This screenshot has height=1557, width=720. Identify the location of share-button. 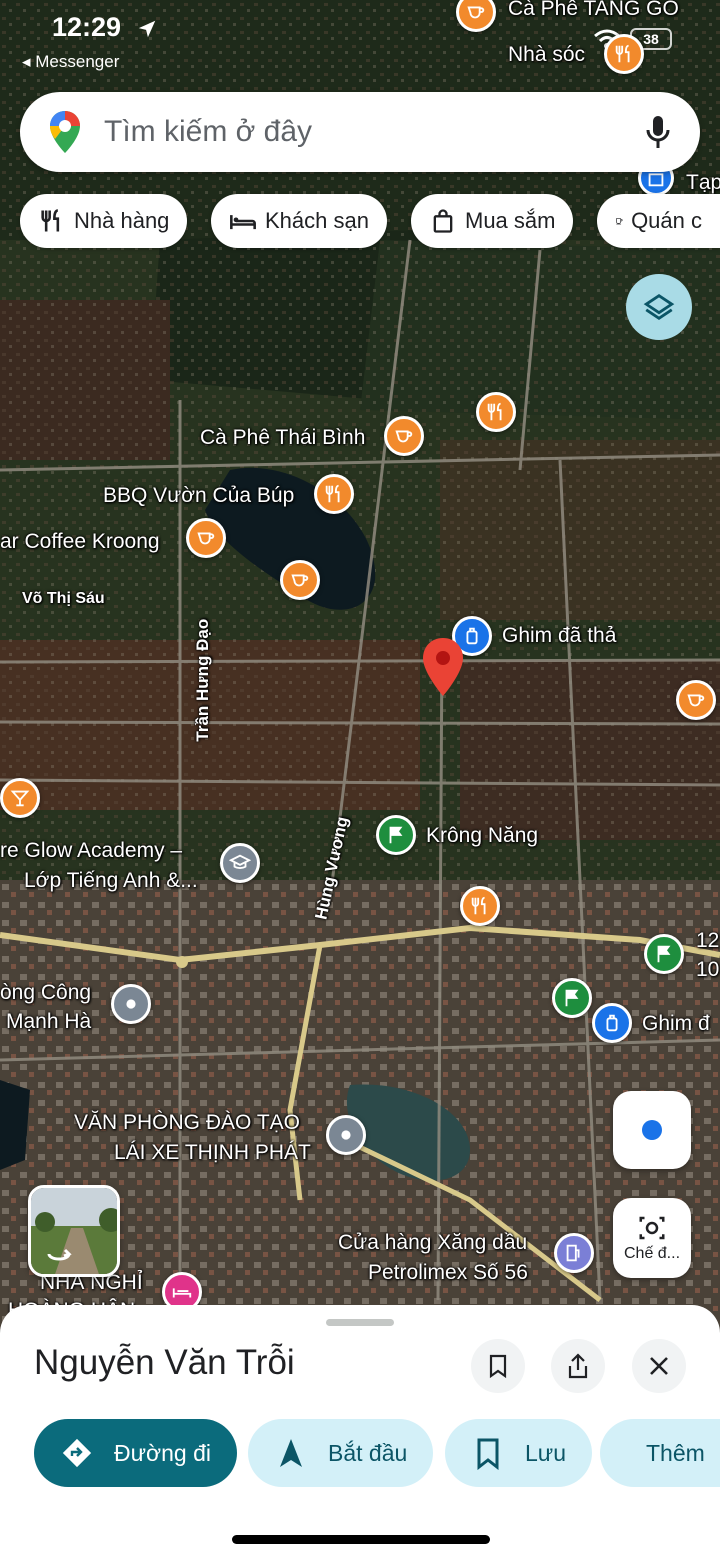
(578, 1366).